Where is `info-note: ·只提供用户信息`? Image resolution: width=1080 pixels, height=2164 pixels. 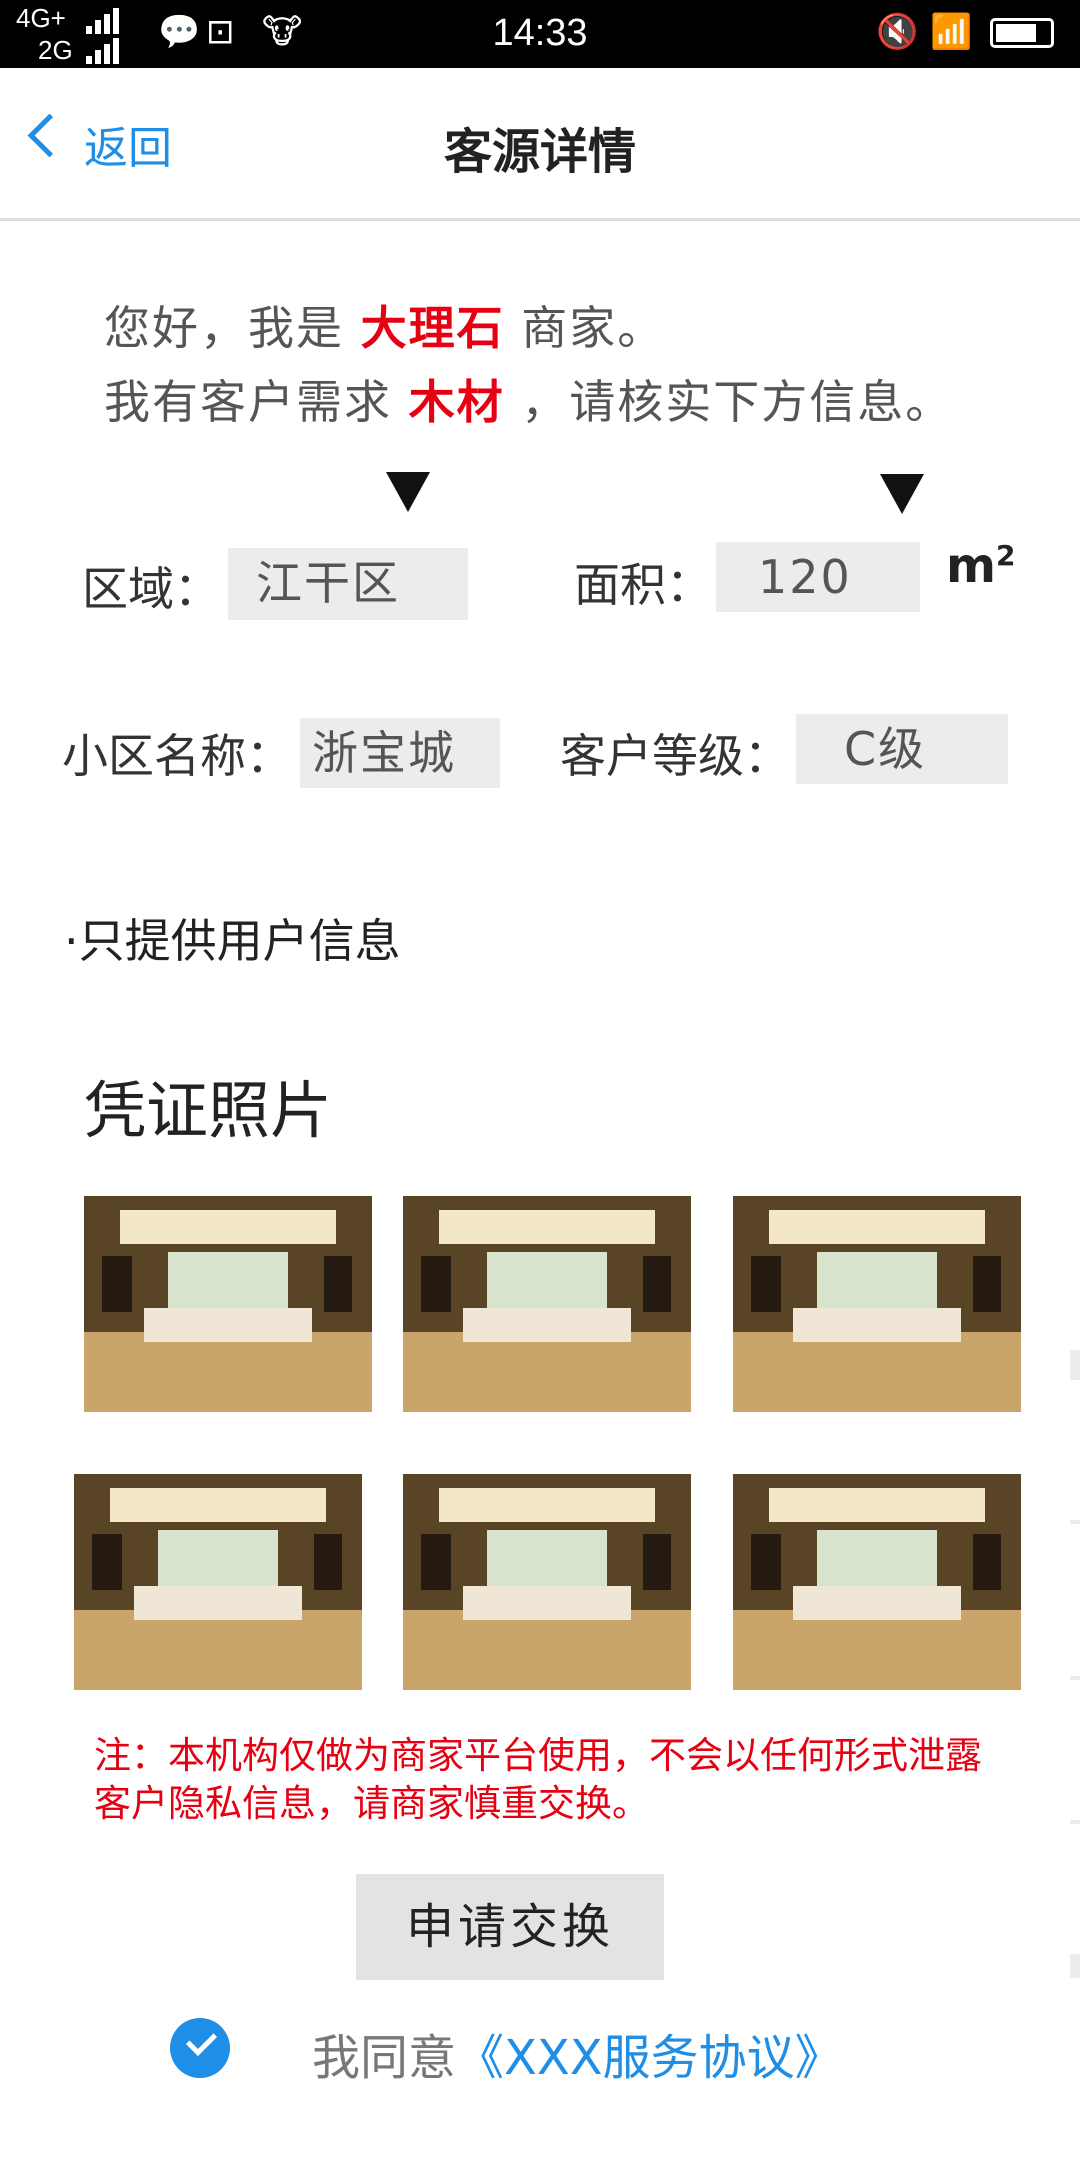
info-note: ·只提供用户信息 is located at coordinates (232, 941).